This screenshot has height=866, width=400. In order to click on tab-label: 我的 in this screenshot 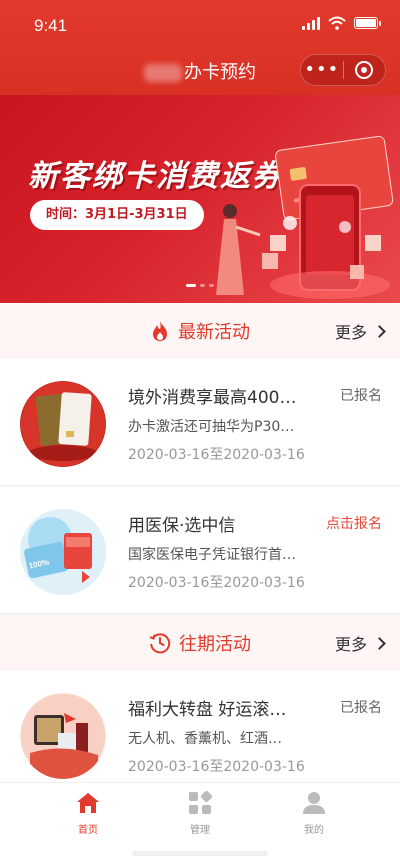, I will do `click(314, 830)`.